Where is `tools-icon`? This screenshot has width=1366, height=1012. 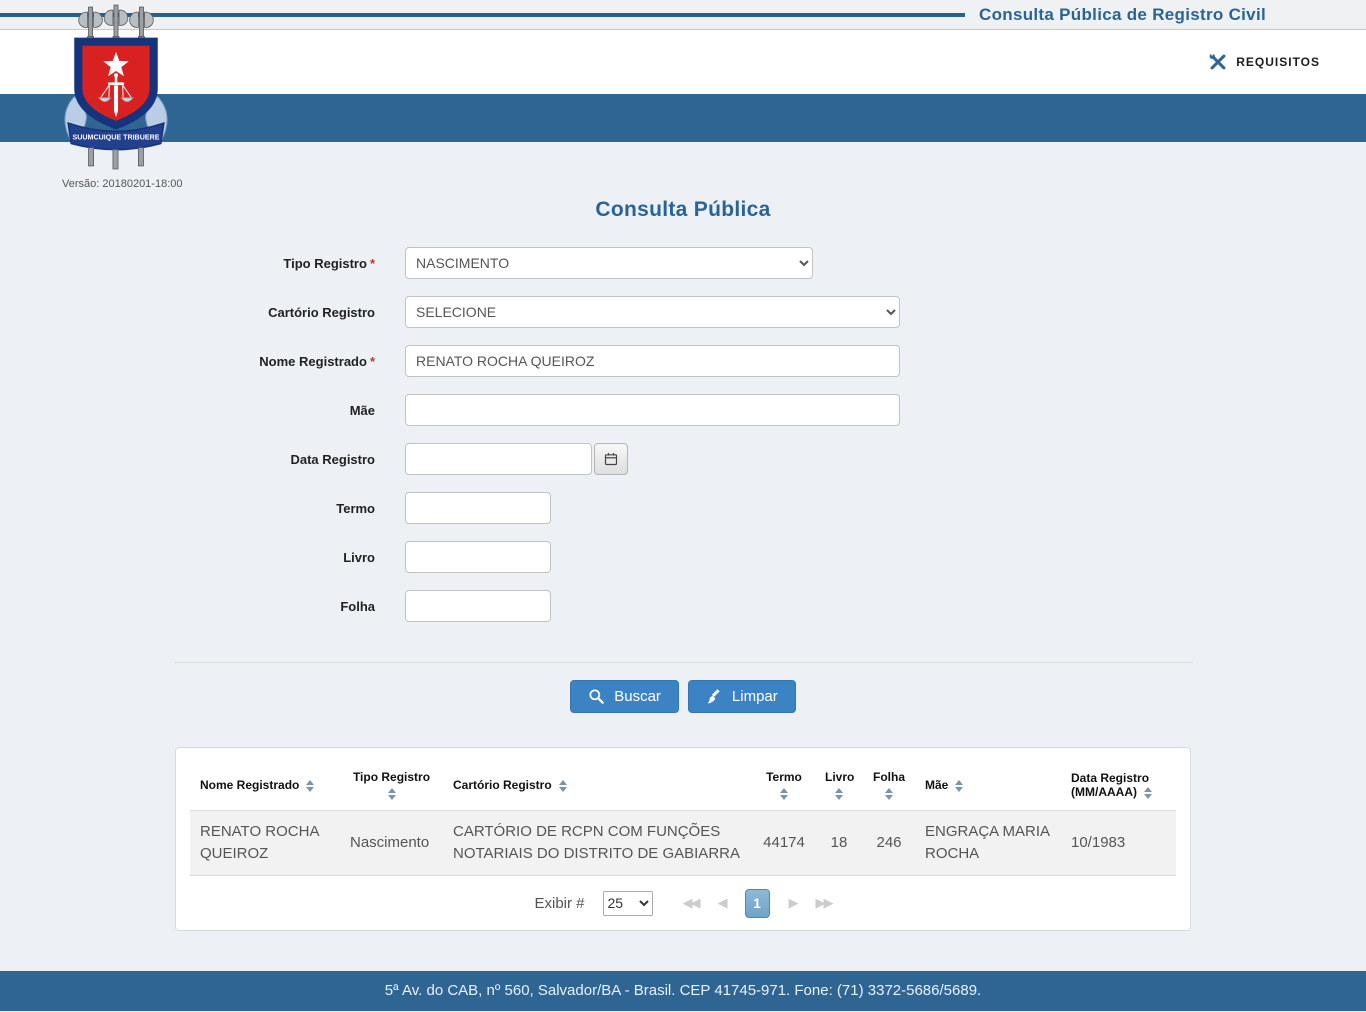
tools-icon is located at coordinates (1218, 62).